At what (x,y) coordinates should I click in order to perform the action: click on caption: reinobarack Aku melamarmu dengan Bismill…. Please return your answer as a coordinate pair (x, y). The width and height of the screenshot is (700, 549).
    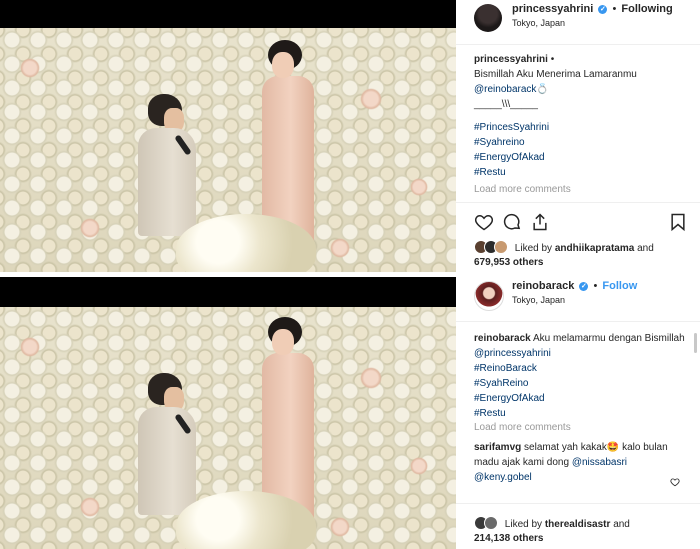
    Looking at the image, I should click on (580, 377).